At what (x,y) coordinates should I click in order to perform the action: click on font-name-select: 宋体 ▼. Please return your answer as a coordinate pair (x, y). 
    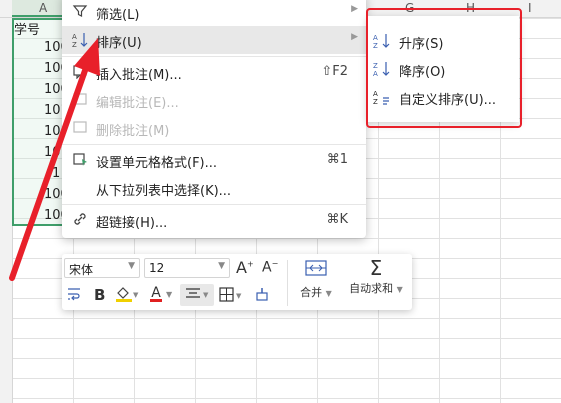
    Looking at the image, I should click on (102, 268).